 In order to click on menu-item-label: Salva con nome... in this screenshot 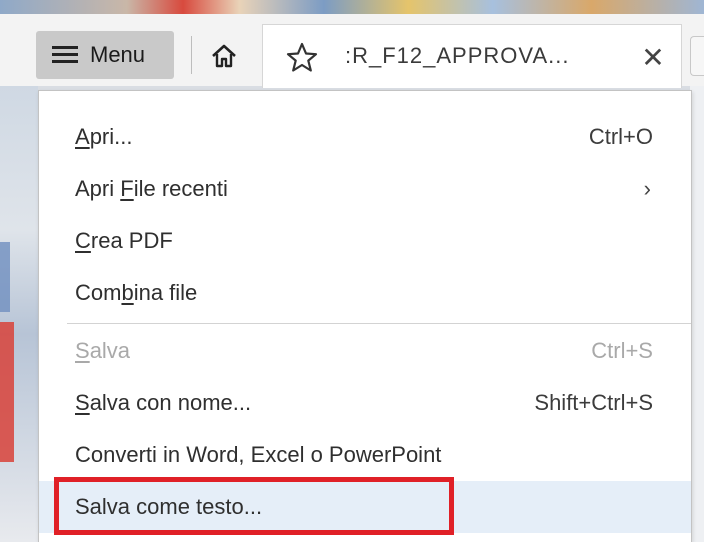, I will do `click(163, 402)`.